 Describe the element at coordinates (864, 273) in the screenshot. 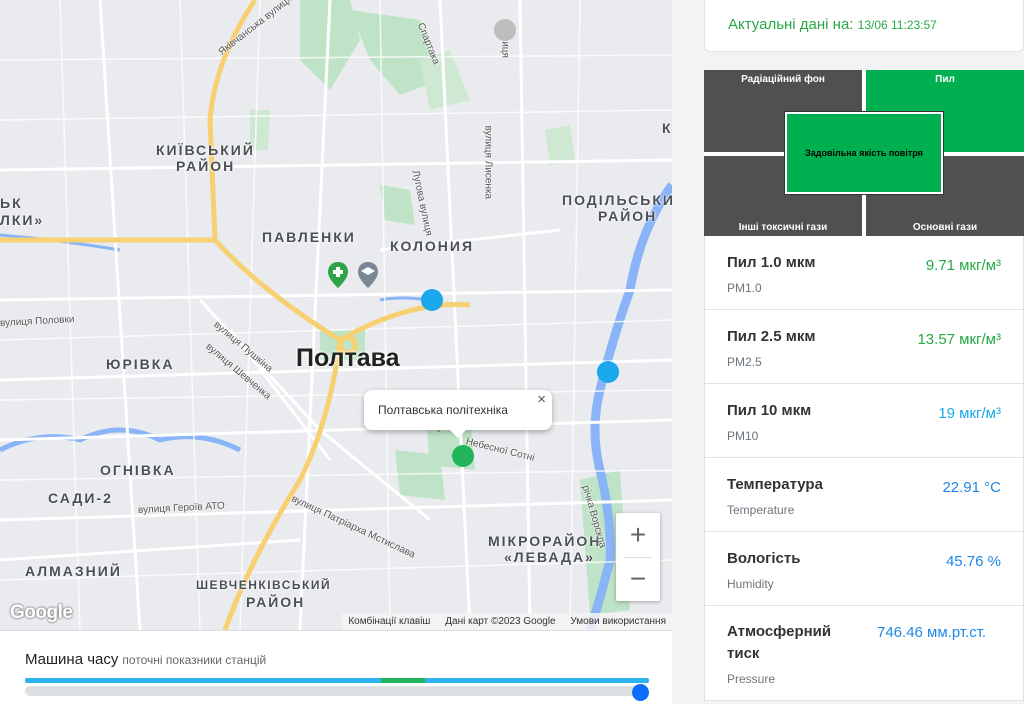

I see `measurement-row: Пил 1.0 мкм PM1.0 9.71 мкг/м³` at that location.